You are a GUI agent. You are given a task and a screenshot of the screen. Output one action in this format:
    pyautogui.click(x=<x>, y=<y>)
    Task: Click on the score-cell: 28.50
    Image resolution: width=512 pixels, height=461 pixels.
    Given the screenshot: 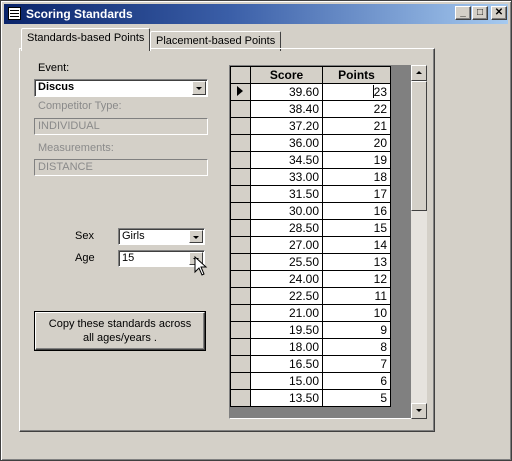 What is the action you would take?
    pyautogui.click(x=286, y=228)
    